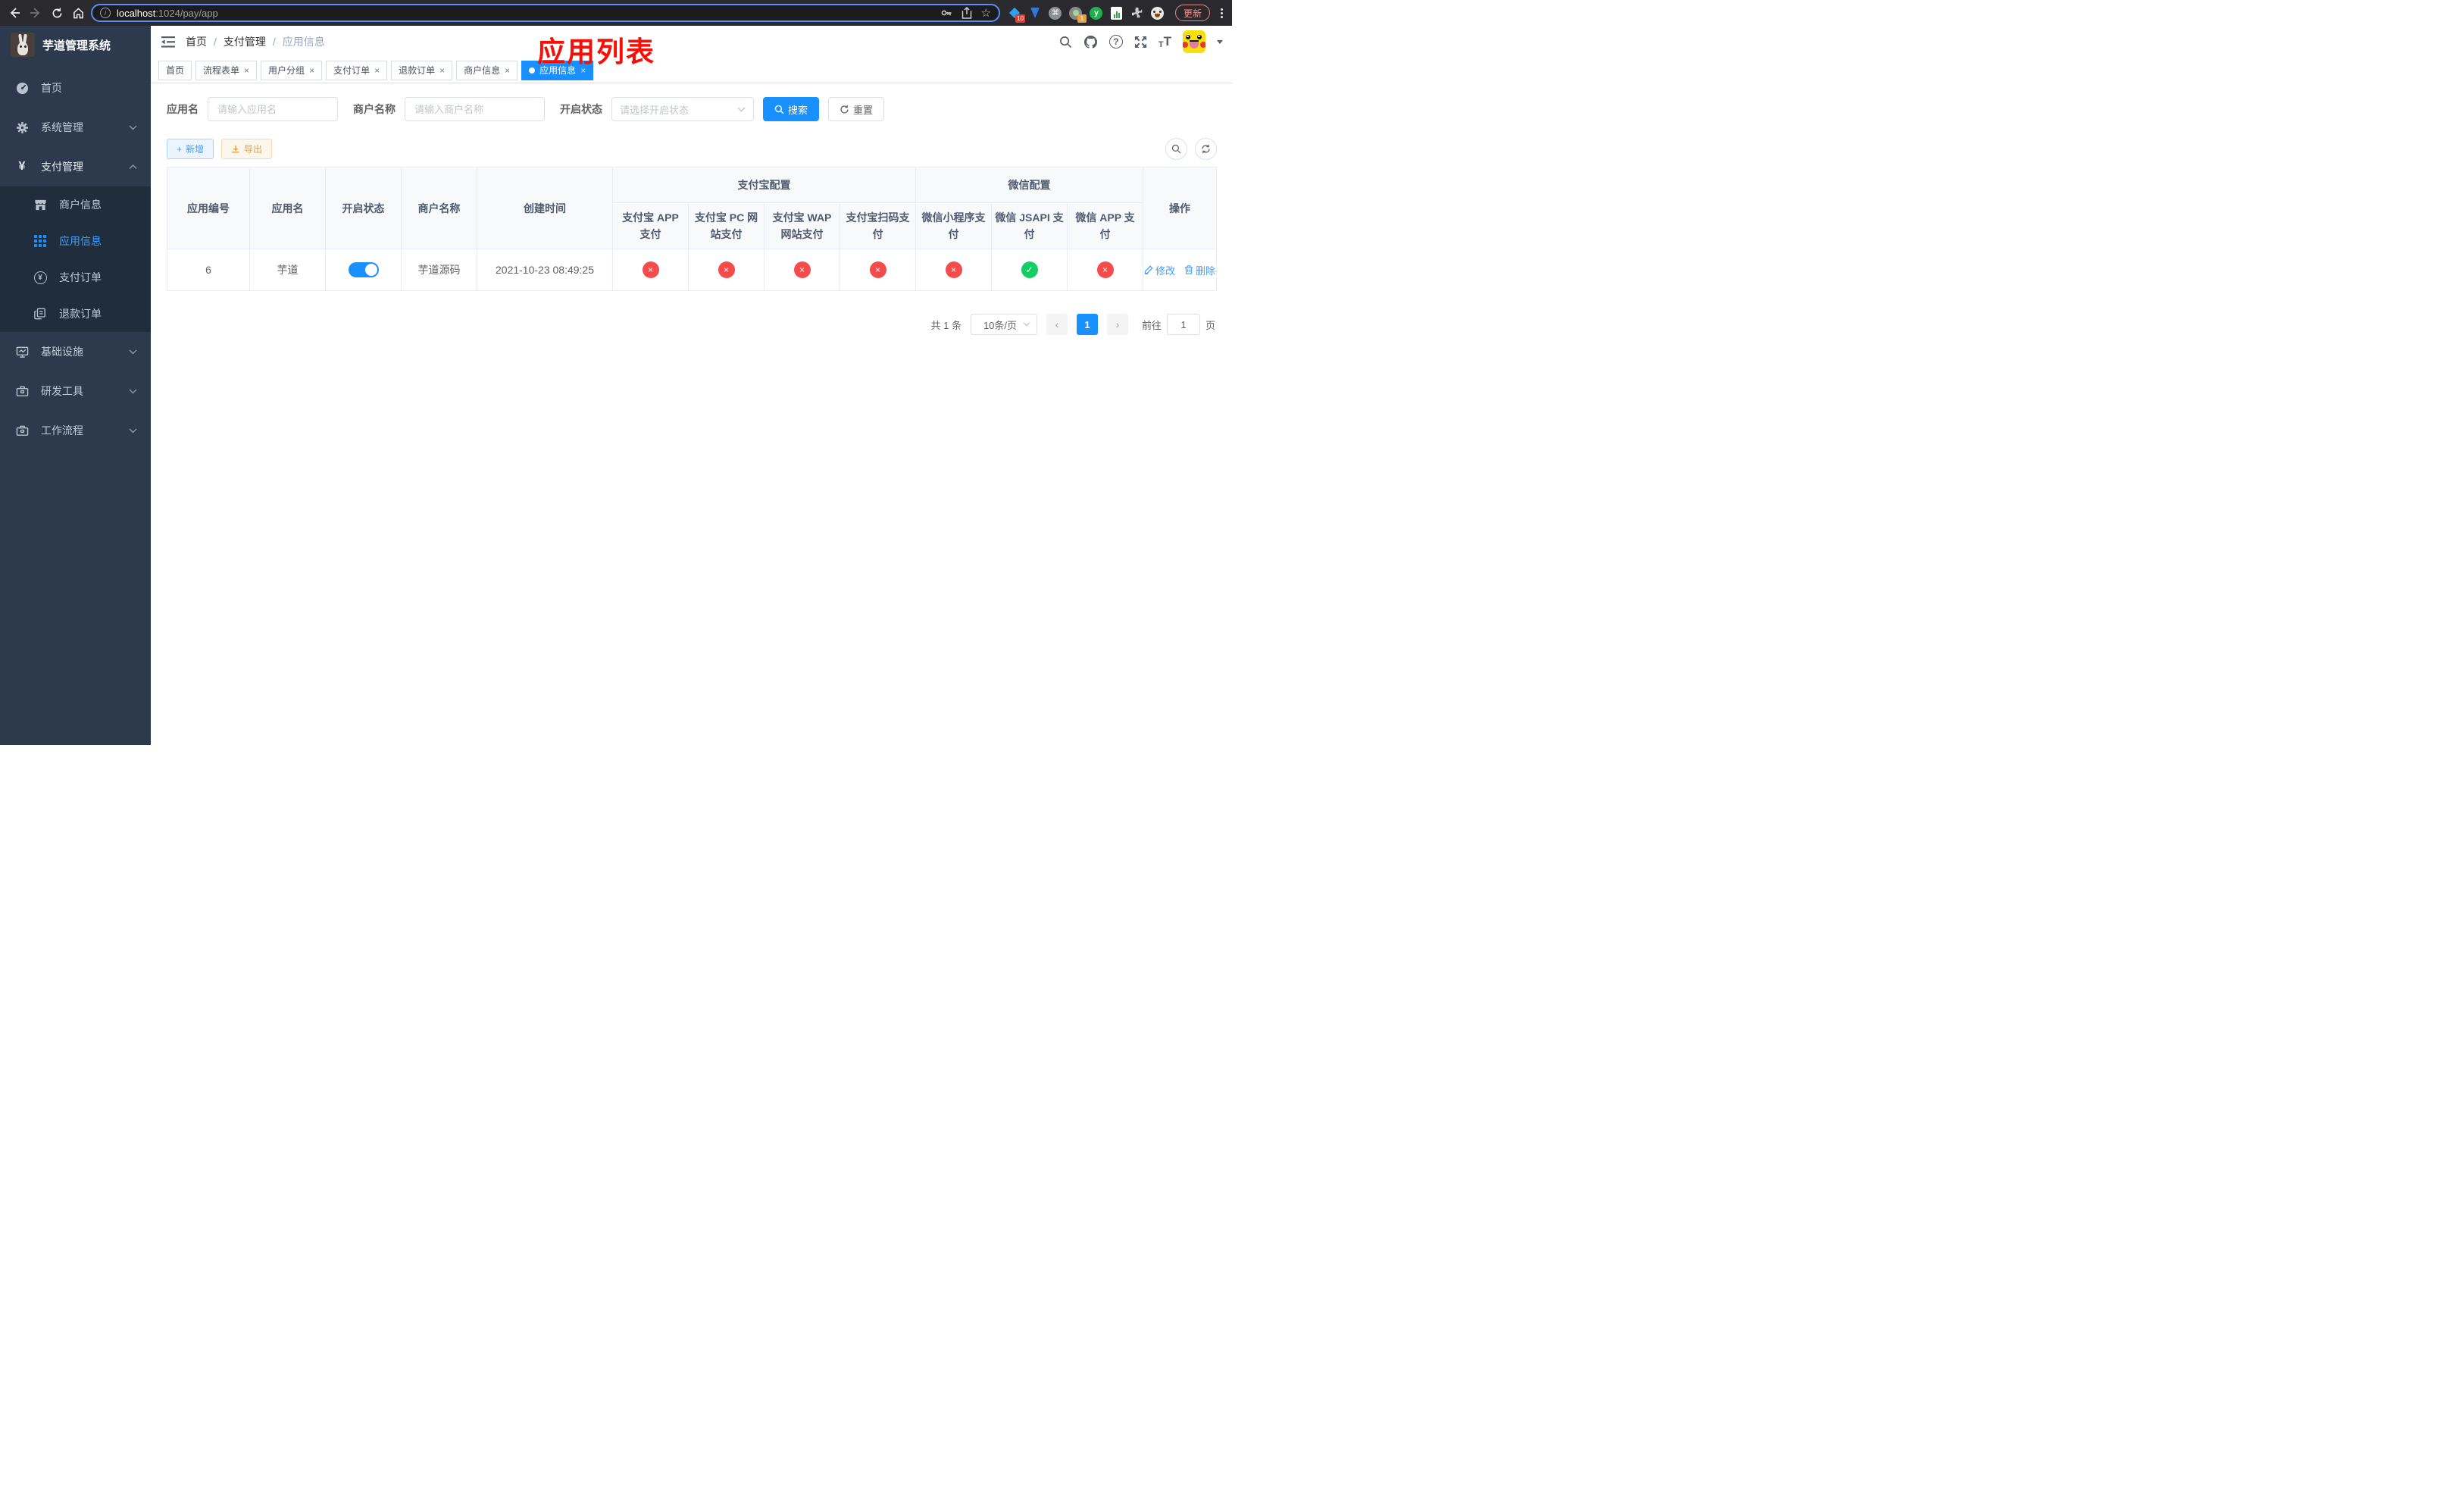 The image size is (2464, 1490). Describe the element at coordinates (1199, 270) in the screenshot. I see `delete-link: 删除` at that location.